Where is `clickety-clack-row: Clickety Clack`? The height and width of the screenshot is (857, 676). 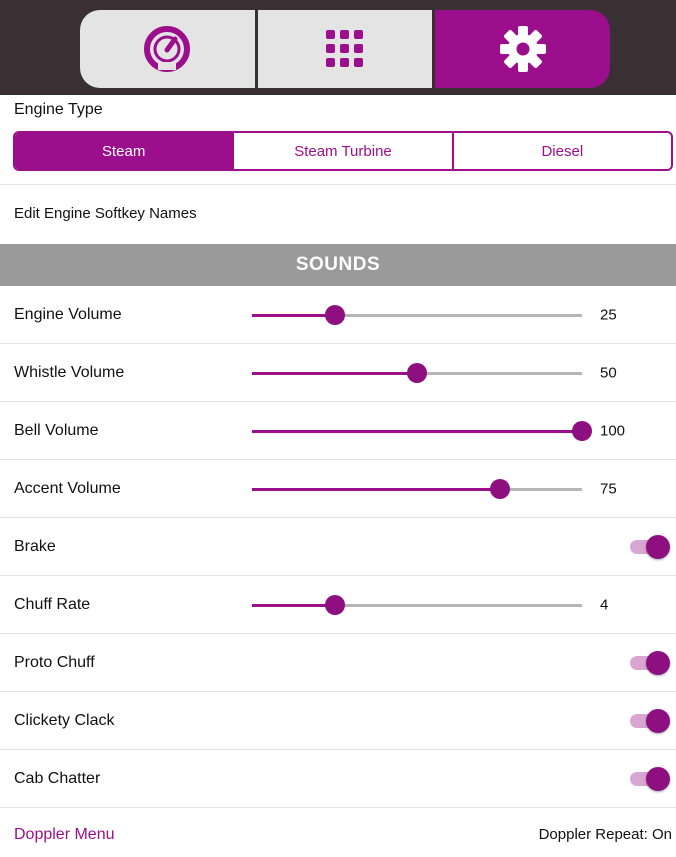
clickety-clack-row: Clickety Clack is located at coordinates (338, 721).